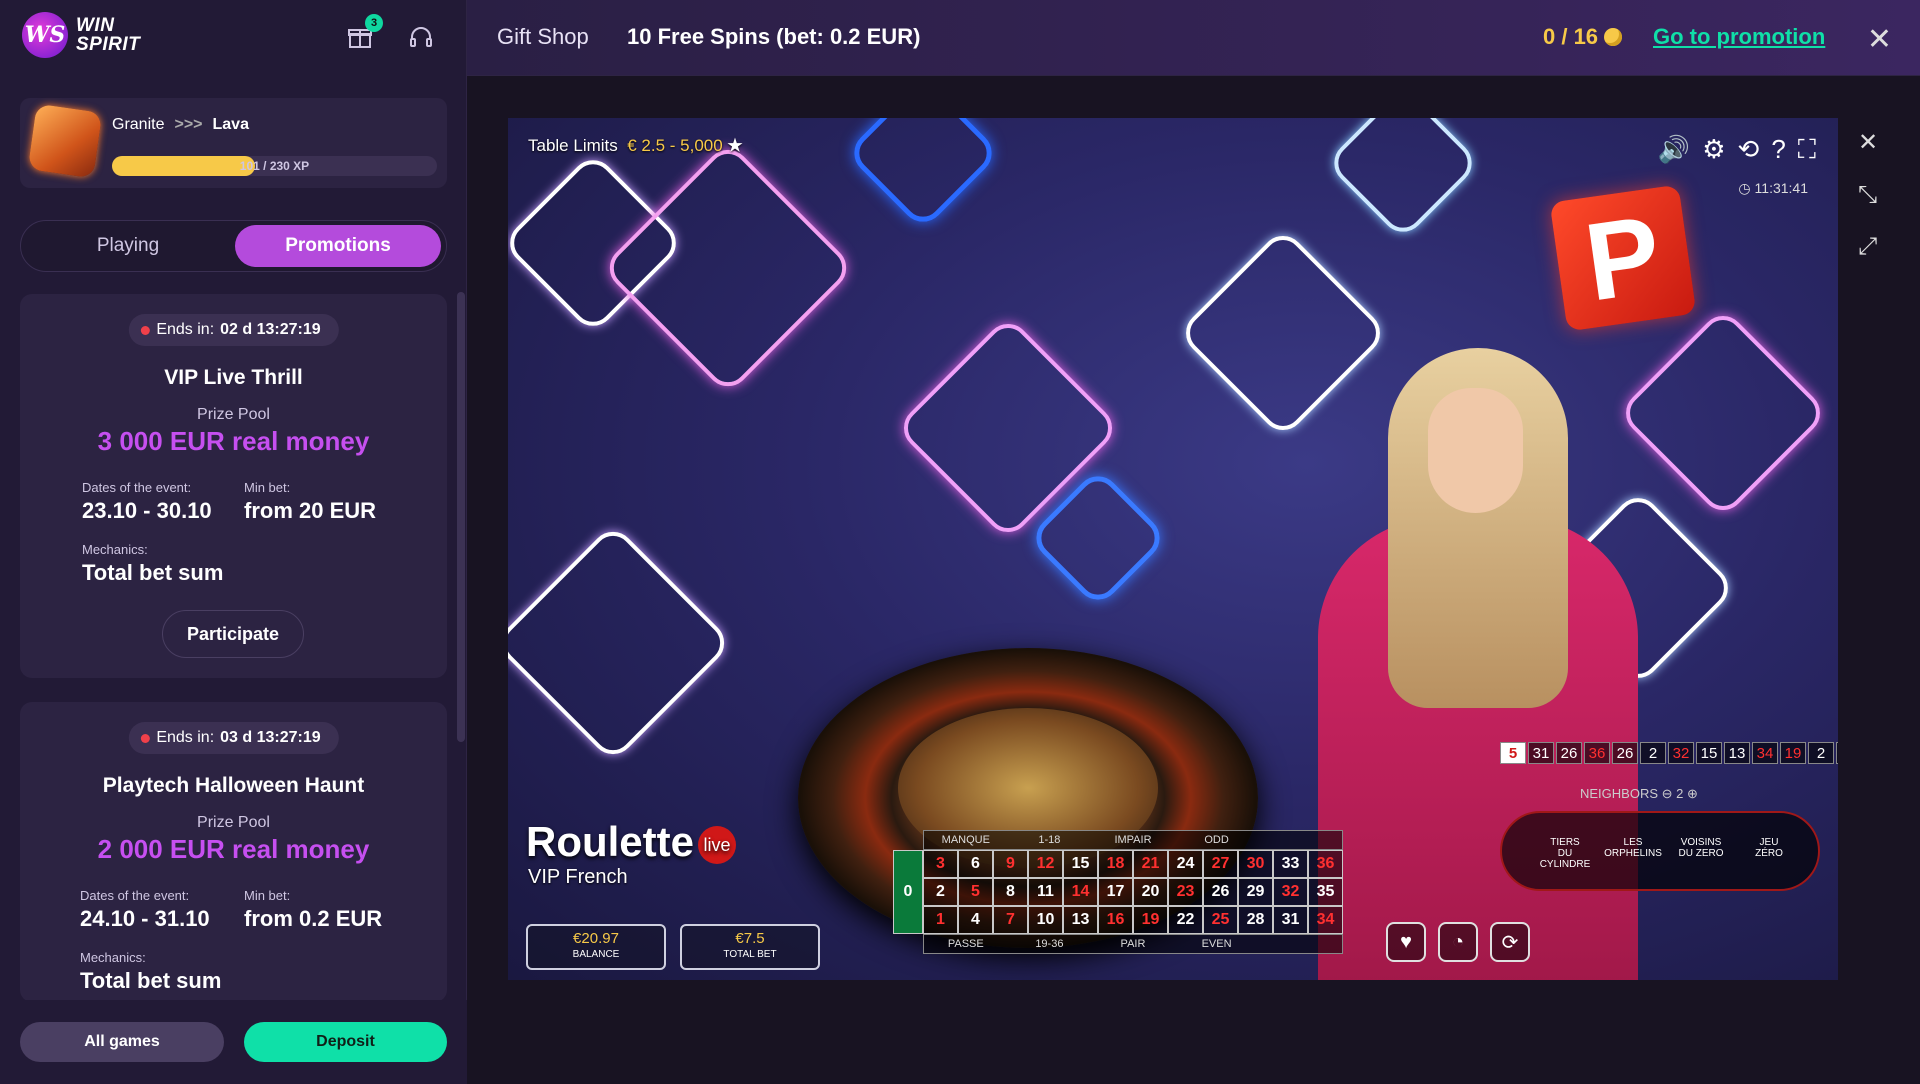 The height and width of the screenshot is (1084, 1920). What do you see at coordinates (1080, 920) in the screenshot?
I see `bet-number: 13` at bounding box center [1080, 920].